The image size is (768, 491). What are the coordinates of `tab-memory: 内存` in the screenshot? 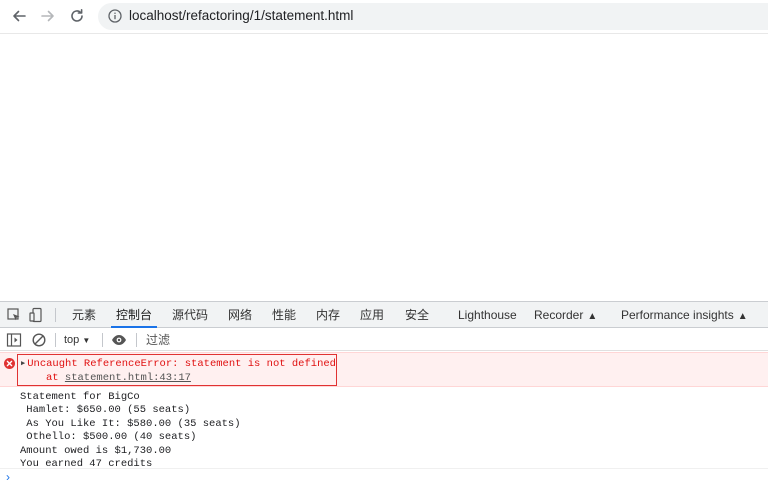 It's located at (328, 315).